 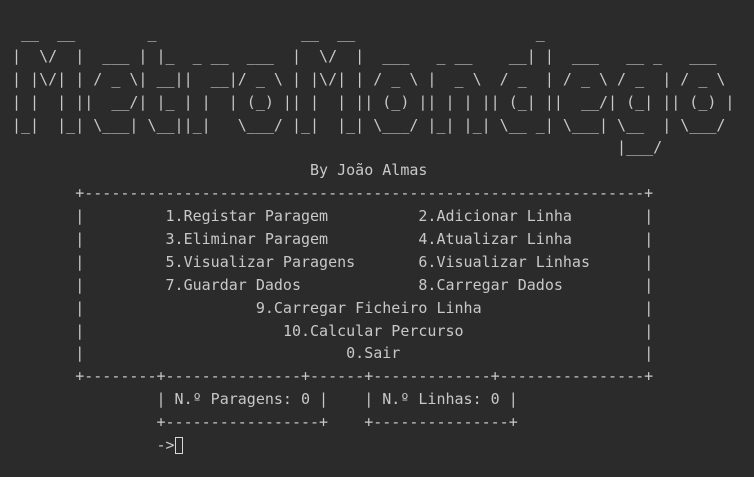 I want to click on stats-row: | N.º Paragens: 0 | | N.º Linhas: 0 |, so click(x=373, y=399).